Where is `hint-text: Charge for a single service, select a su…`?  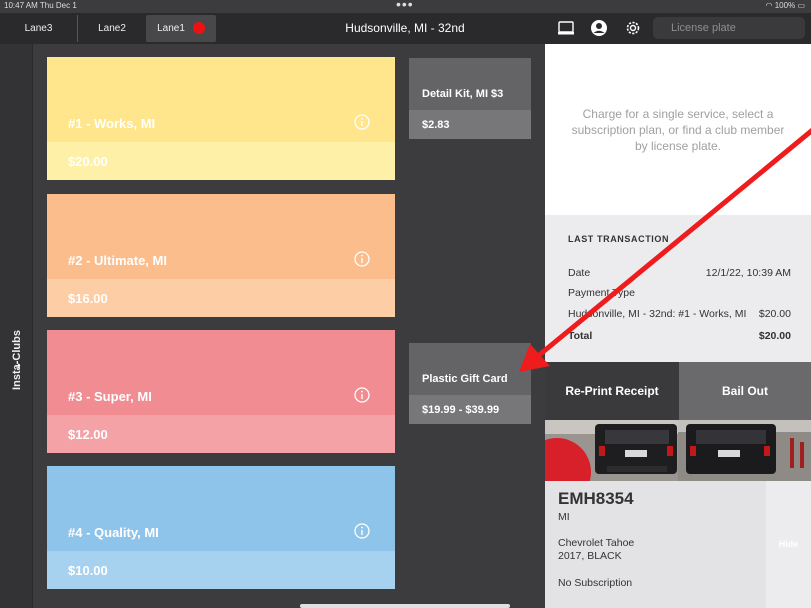
hint-text: Charge for a single service, select a su… is located at coordinates (678, 130).